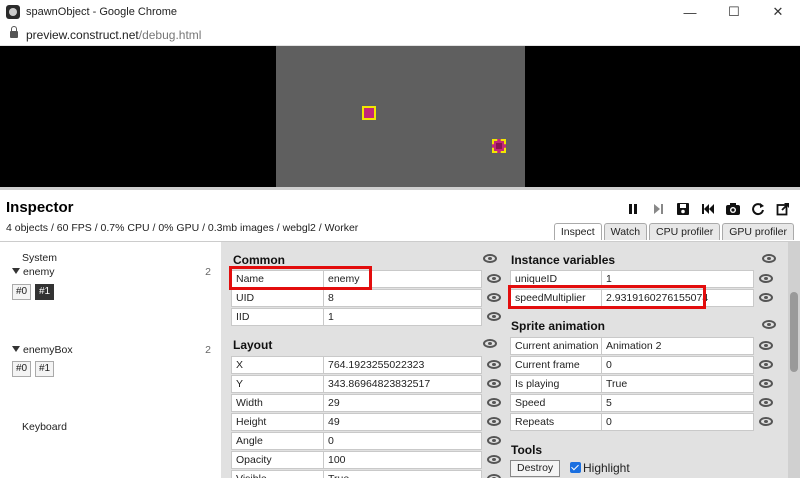  What do you see at coordinates (685, 231) in the screenshot?
I see `tab-cpu-profiler: CPU profiler` at bounding box center [685, 231].